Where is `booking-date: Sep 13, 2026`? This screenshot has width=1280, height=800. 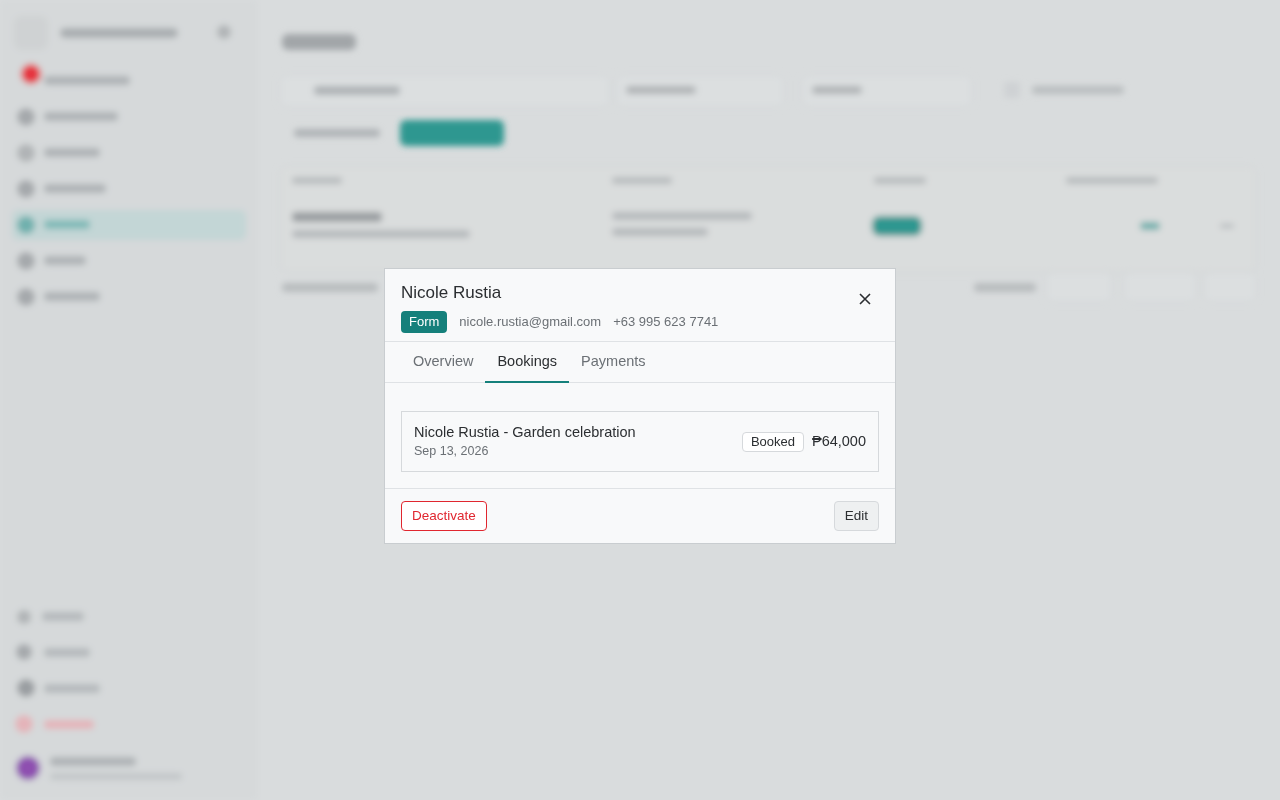 booking-date: Sep 13, 2026 is located at coordinates (452, 452).